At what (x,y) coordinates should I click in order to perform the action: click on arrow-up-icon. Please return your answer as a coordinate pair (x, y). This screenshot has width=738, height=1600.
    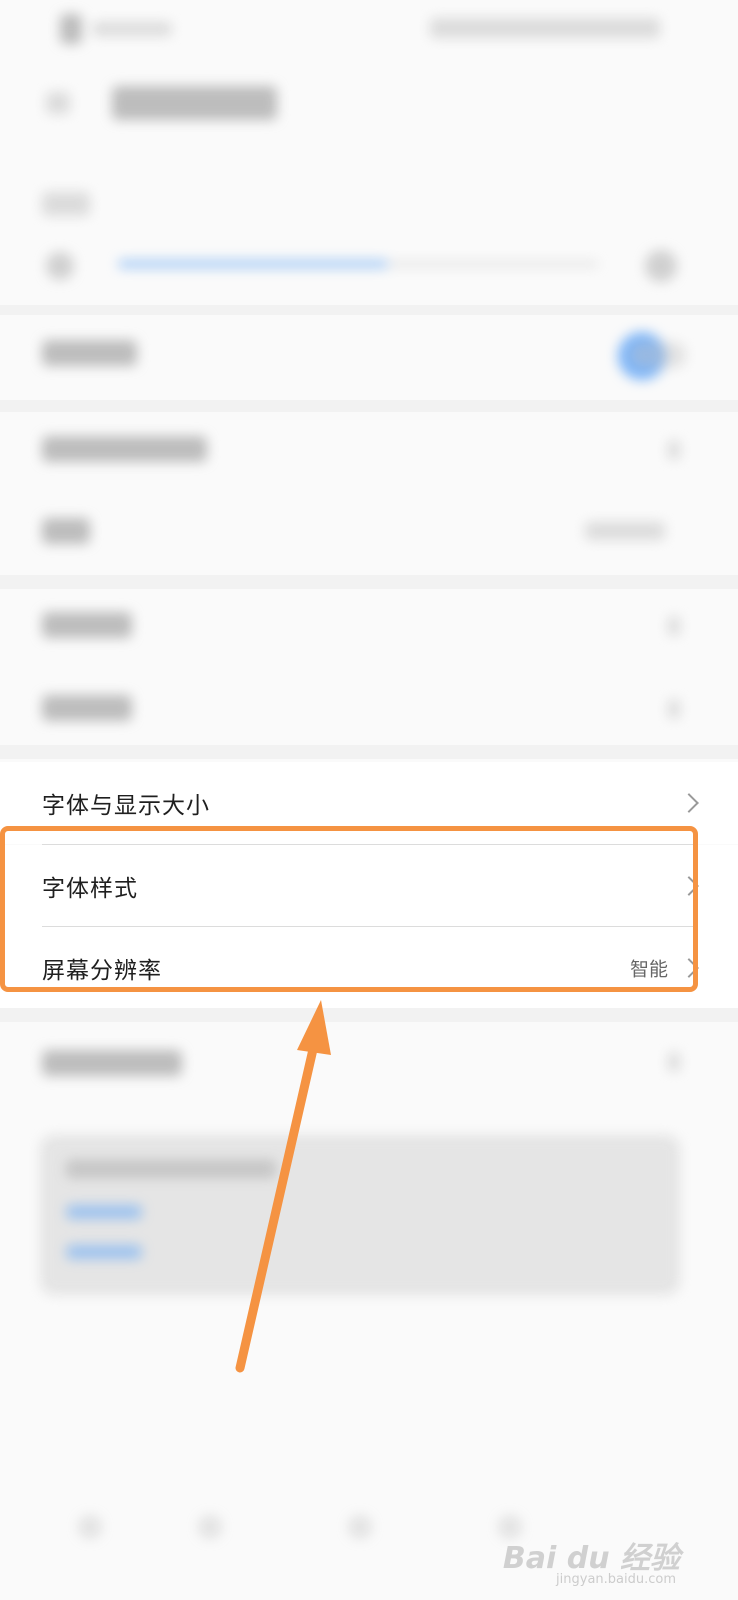
    Looking at the image, I should click on (283, 1186).